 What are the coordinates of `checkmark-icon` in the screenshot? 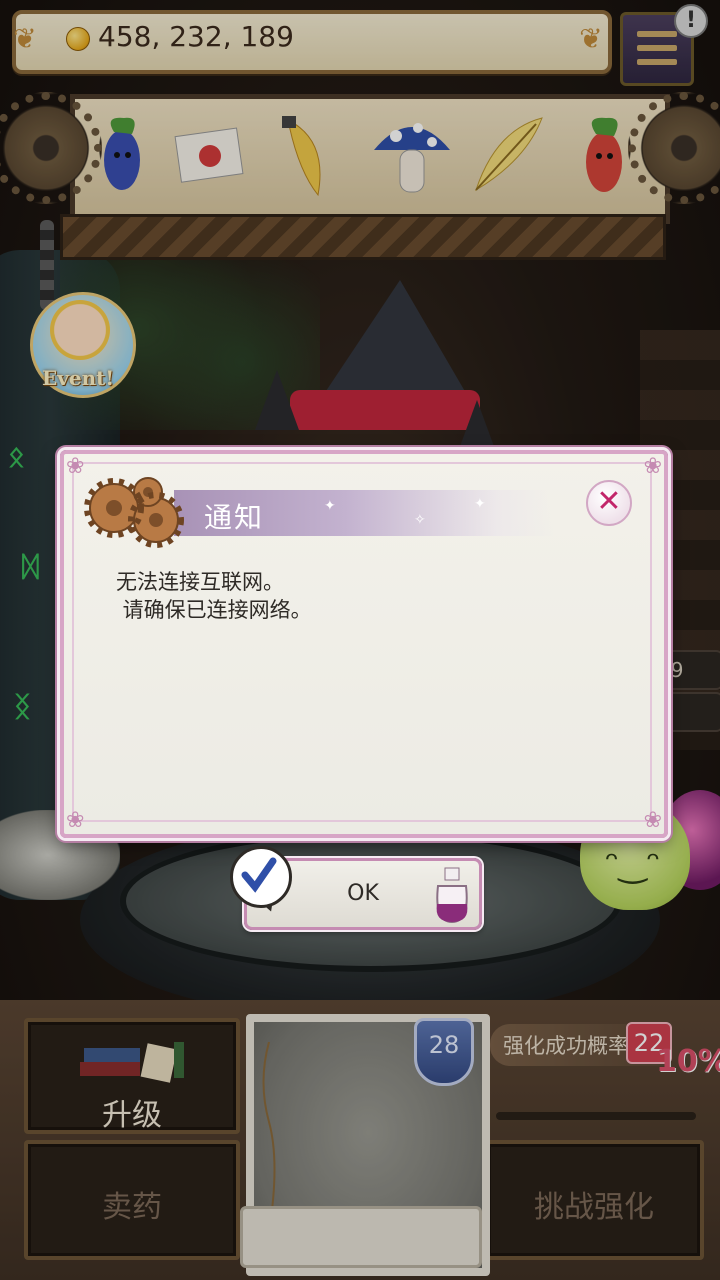 It's located at (259, 875).